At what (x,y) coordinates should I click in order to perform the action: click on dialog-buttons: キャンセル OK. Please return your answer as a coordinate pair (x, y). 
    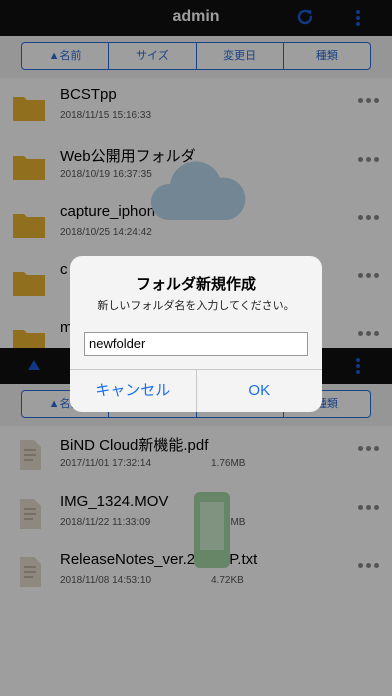
    Looking at the image, I should click on (196, 390).